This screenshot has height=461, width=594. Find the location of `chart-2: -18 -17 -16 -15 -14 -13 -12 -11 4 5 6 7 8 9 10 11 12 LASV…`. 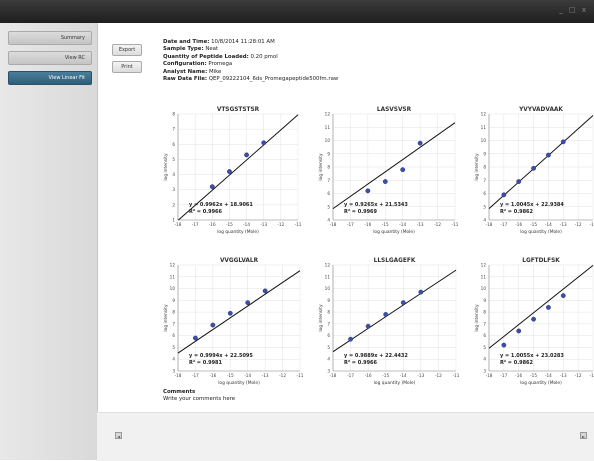

chart-2: -18 -17 -16 -15 -14 -13 -12 -11 4 5 6 7 8 9 10 11 12 LASV… is located at coordinates (388, 171).